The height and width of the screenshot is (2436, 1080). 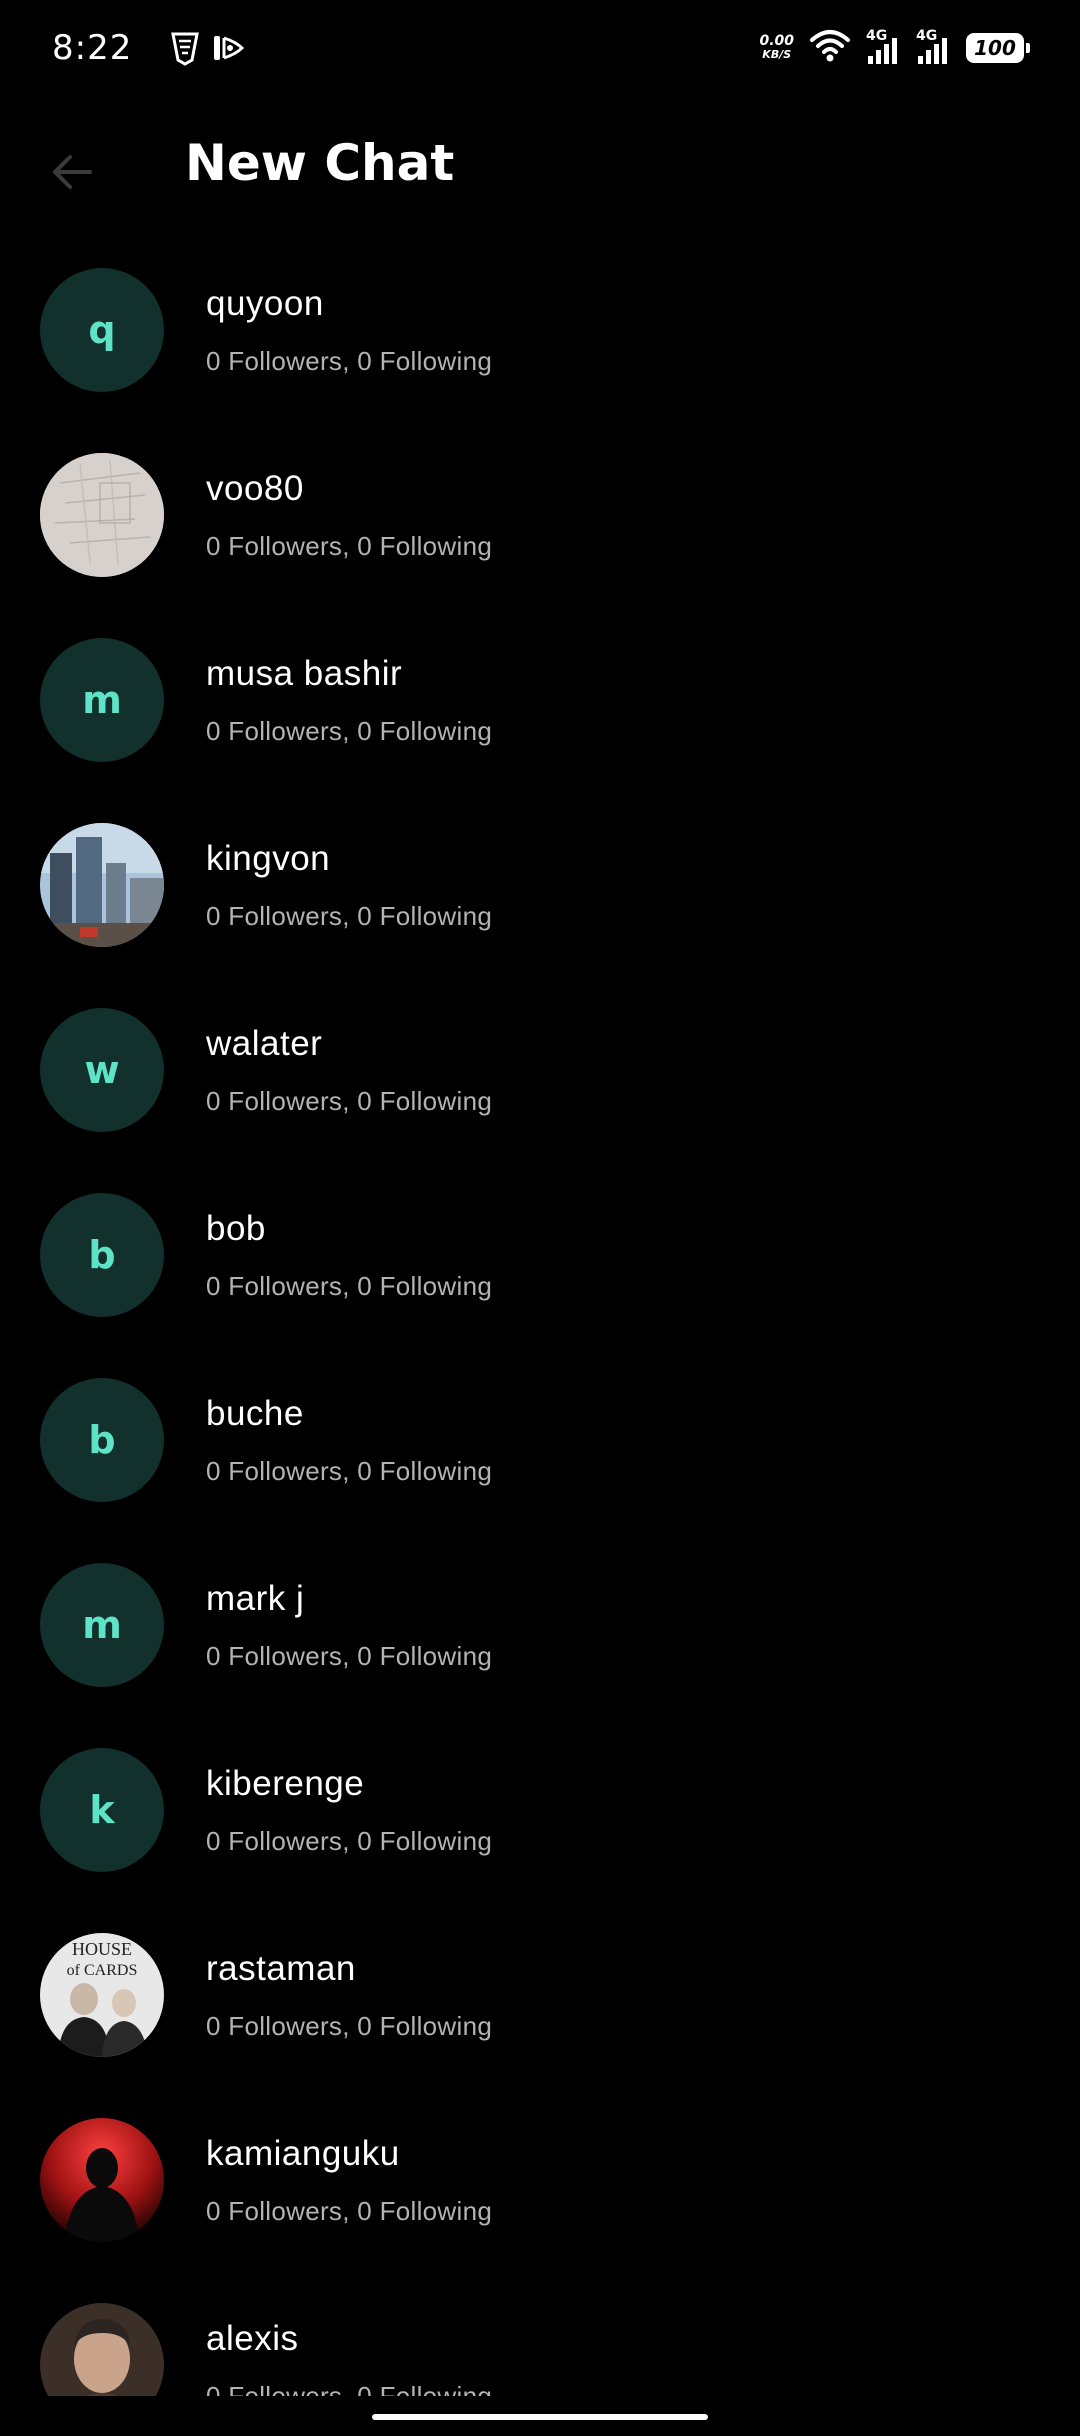 What do you see at coordinates (877, 35) in the screenshot?
I see `cell-signal-1-label: 4G` at bounding box center [877, 35].